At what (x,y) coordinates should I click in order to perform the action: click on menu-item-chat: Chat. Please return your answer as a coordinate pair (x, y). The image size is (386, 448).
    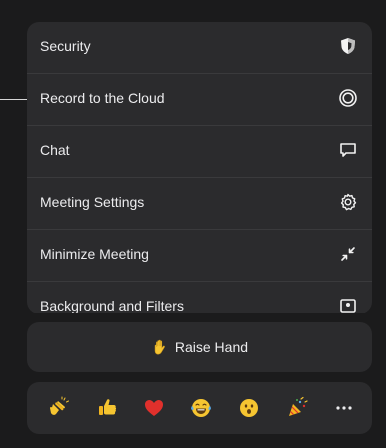
    Looking at the image, I should click on (199, 152).